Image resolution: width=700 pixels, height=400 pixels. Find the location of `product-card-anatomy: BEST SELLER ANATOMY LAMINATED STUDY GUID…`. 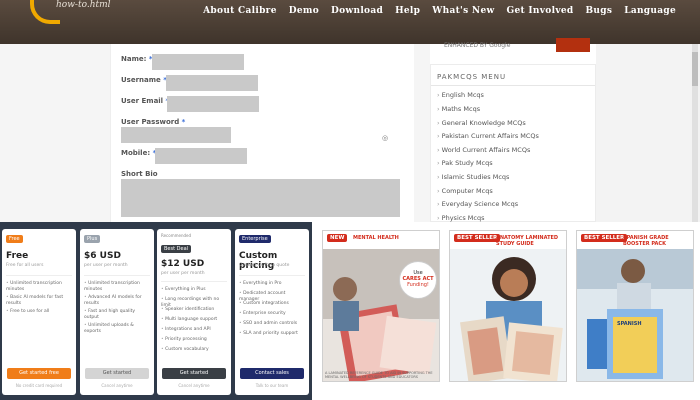

product-card-anatomy: BEST SELLER ANATOMY LAMINATED STUDY GUID… is located at coordinates (508, 306).